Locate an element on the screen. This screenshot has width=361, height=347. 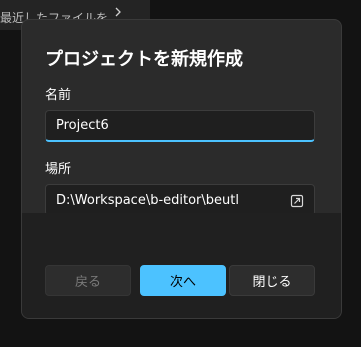
name-label: 名前 is located at coordinates (58, 95).